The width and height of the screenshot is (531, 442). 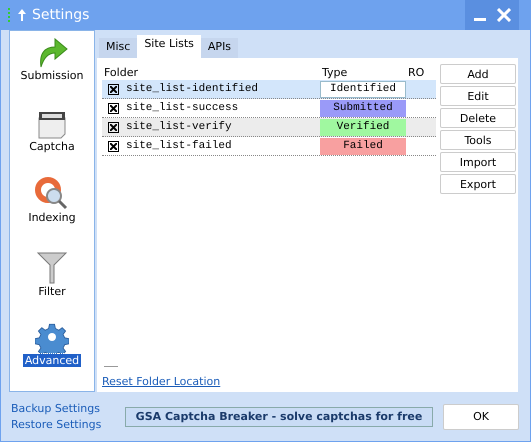 I want to click on folder-name: site_list-identified, so click(x=192, y=89).